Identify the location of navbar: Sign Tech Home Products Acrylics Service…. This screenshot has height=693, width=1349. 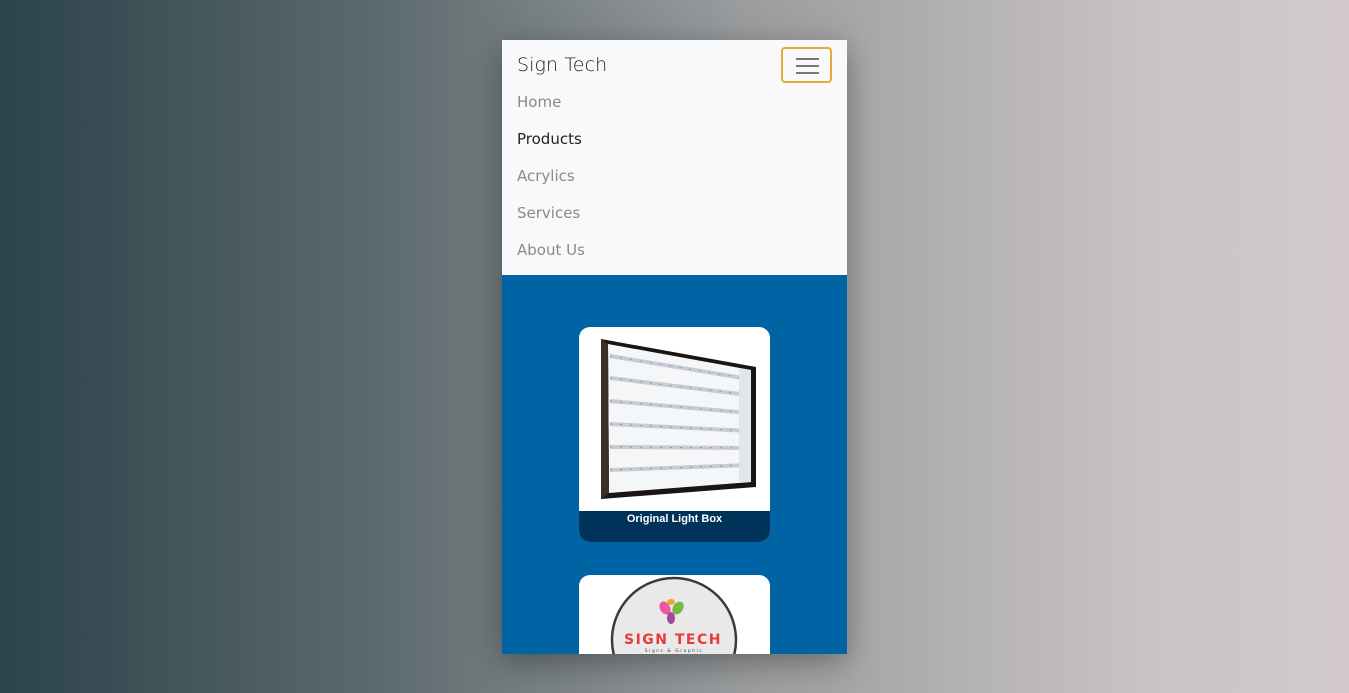
(674, 157).